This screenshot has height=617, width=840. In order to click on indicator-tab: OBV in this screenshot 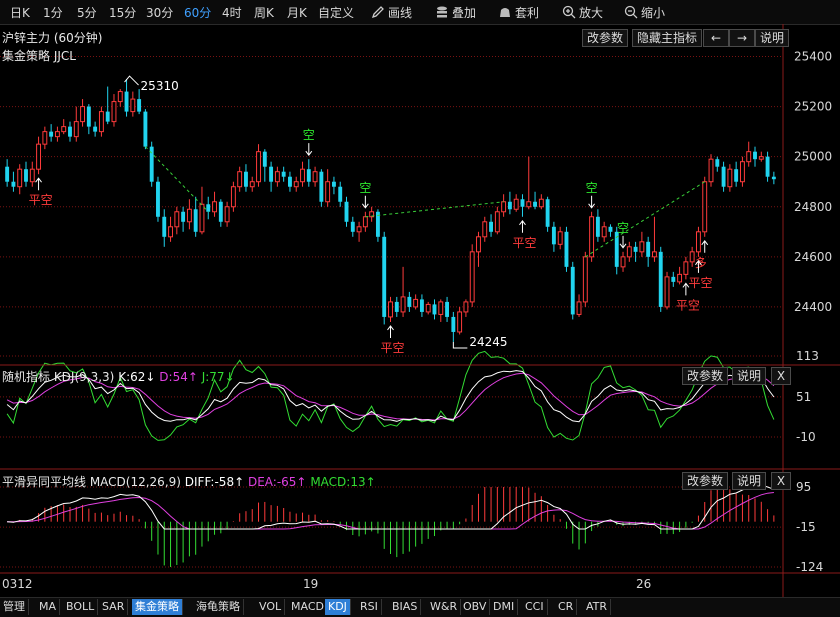, I will do `click(475, 607)`.